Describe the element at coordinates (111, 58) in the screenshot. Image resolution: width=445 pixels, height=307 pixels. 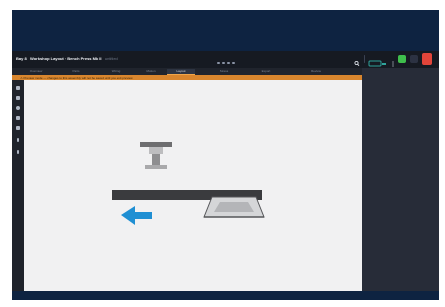
I see `document-subtitle: untitled` at that location.